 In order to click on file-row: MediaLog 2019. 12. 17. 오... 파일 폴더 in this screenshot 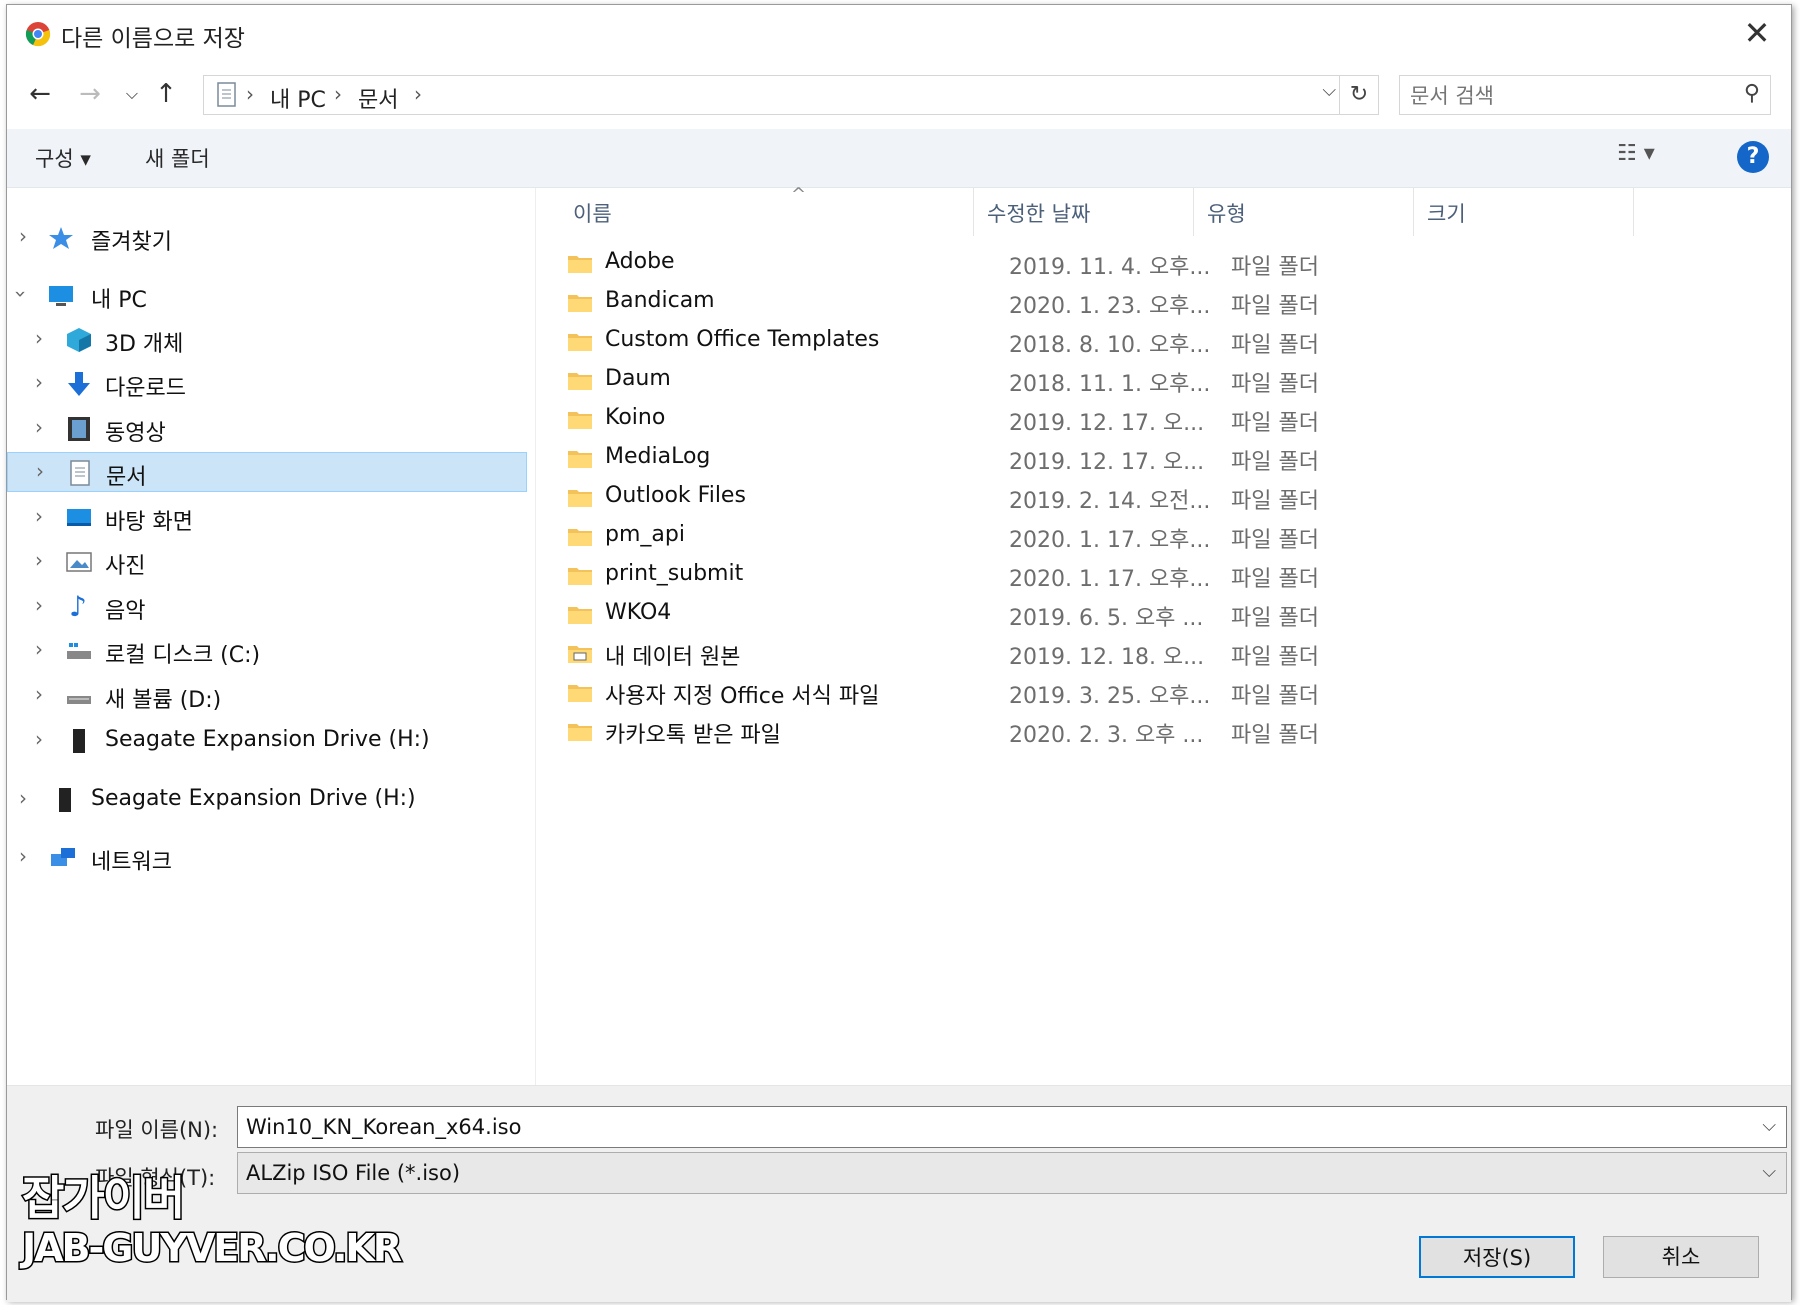, I will do `click(1167, 458)`.